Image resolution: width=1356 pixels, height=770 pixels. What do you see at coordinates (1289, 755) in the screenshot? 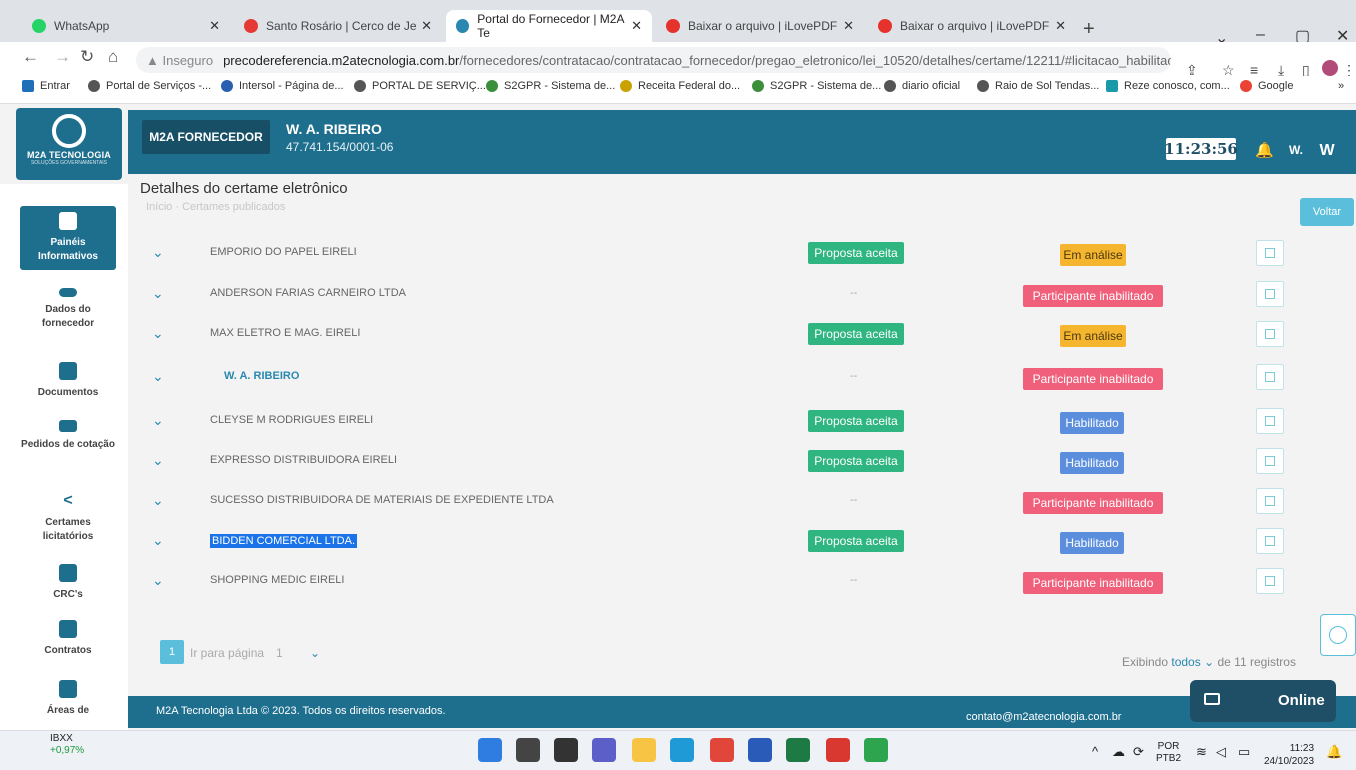
I see `taskbar-clock: 11:23 24/10/2023` at bounding box center [1289, 755].